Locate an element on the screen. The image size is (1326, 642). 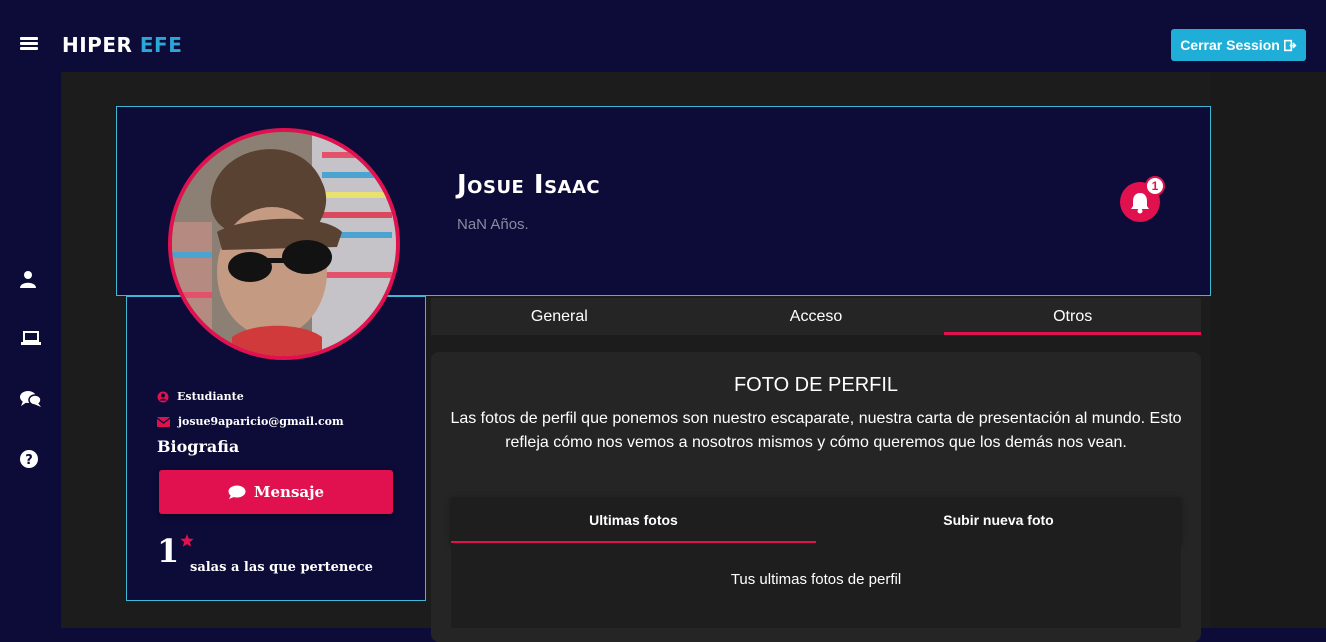
logo-text-efe: EFE is located at coordinates (161, 45).